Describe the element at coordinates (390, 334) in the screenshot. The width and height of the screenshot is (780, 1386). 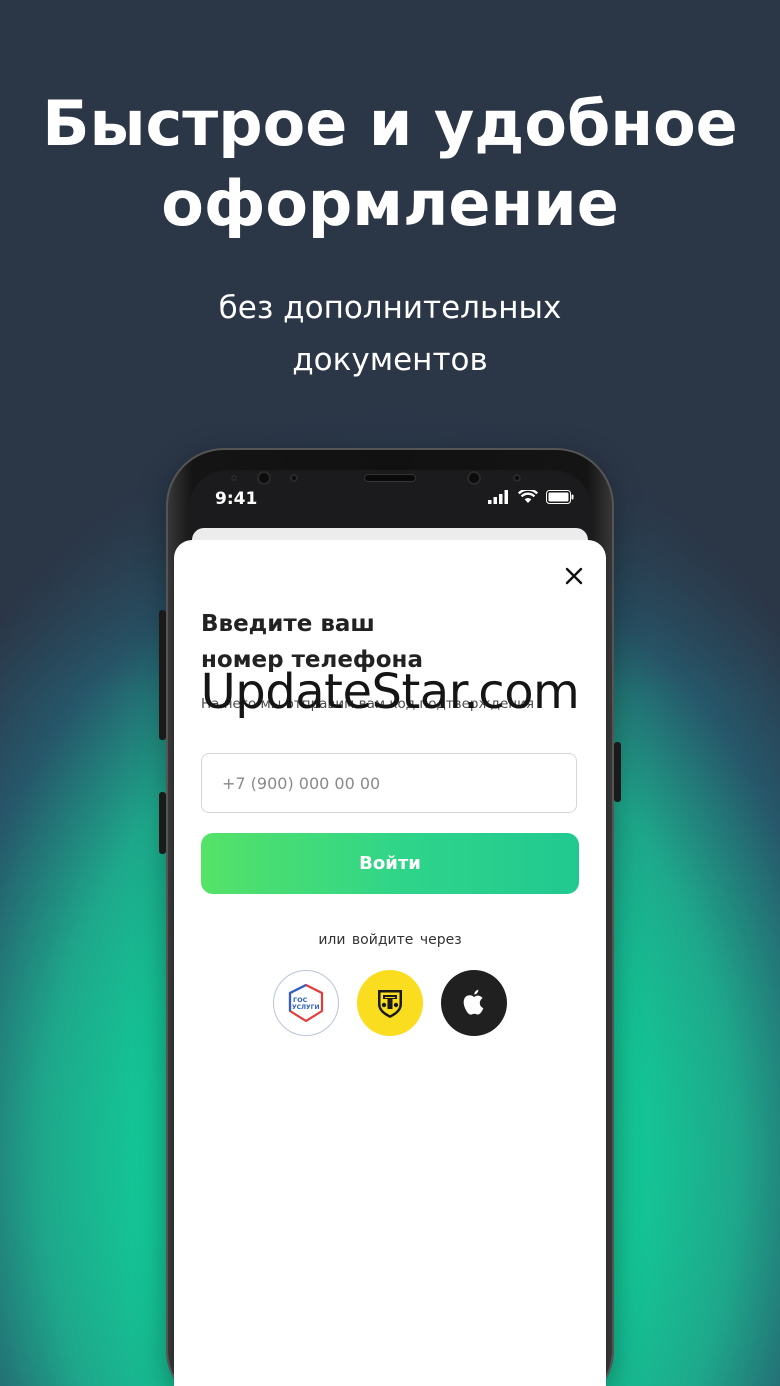
I see `promo-subheadline: без дополнительных документов` at that location.